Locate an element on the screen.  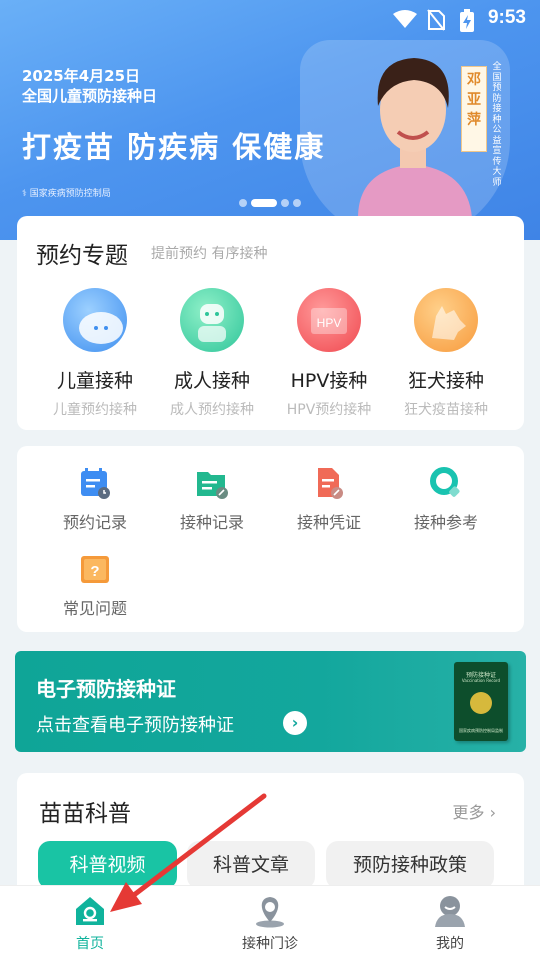
nav-clinic: 接种门诊 is located at coordinates (270, 923).